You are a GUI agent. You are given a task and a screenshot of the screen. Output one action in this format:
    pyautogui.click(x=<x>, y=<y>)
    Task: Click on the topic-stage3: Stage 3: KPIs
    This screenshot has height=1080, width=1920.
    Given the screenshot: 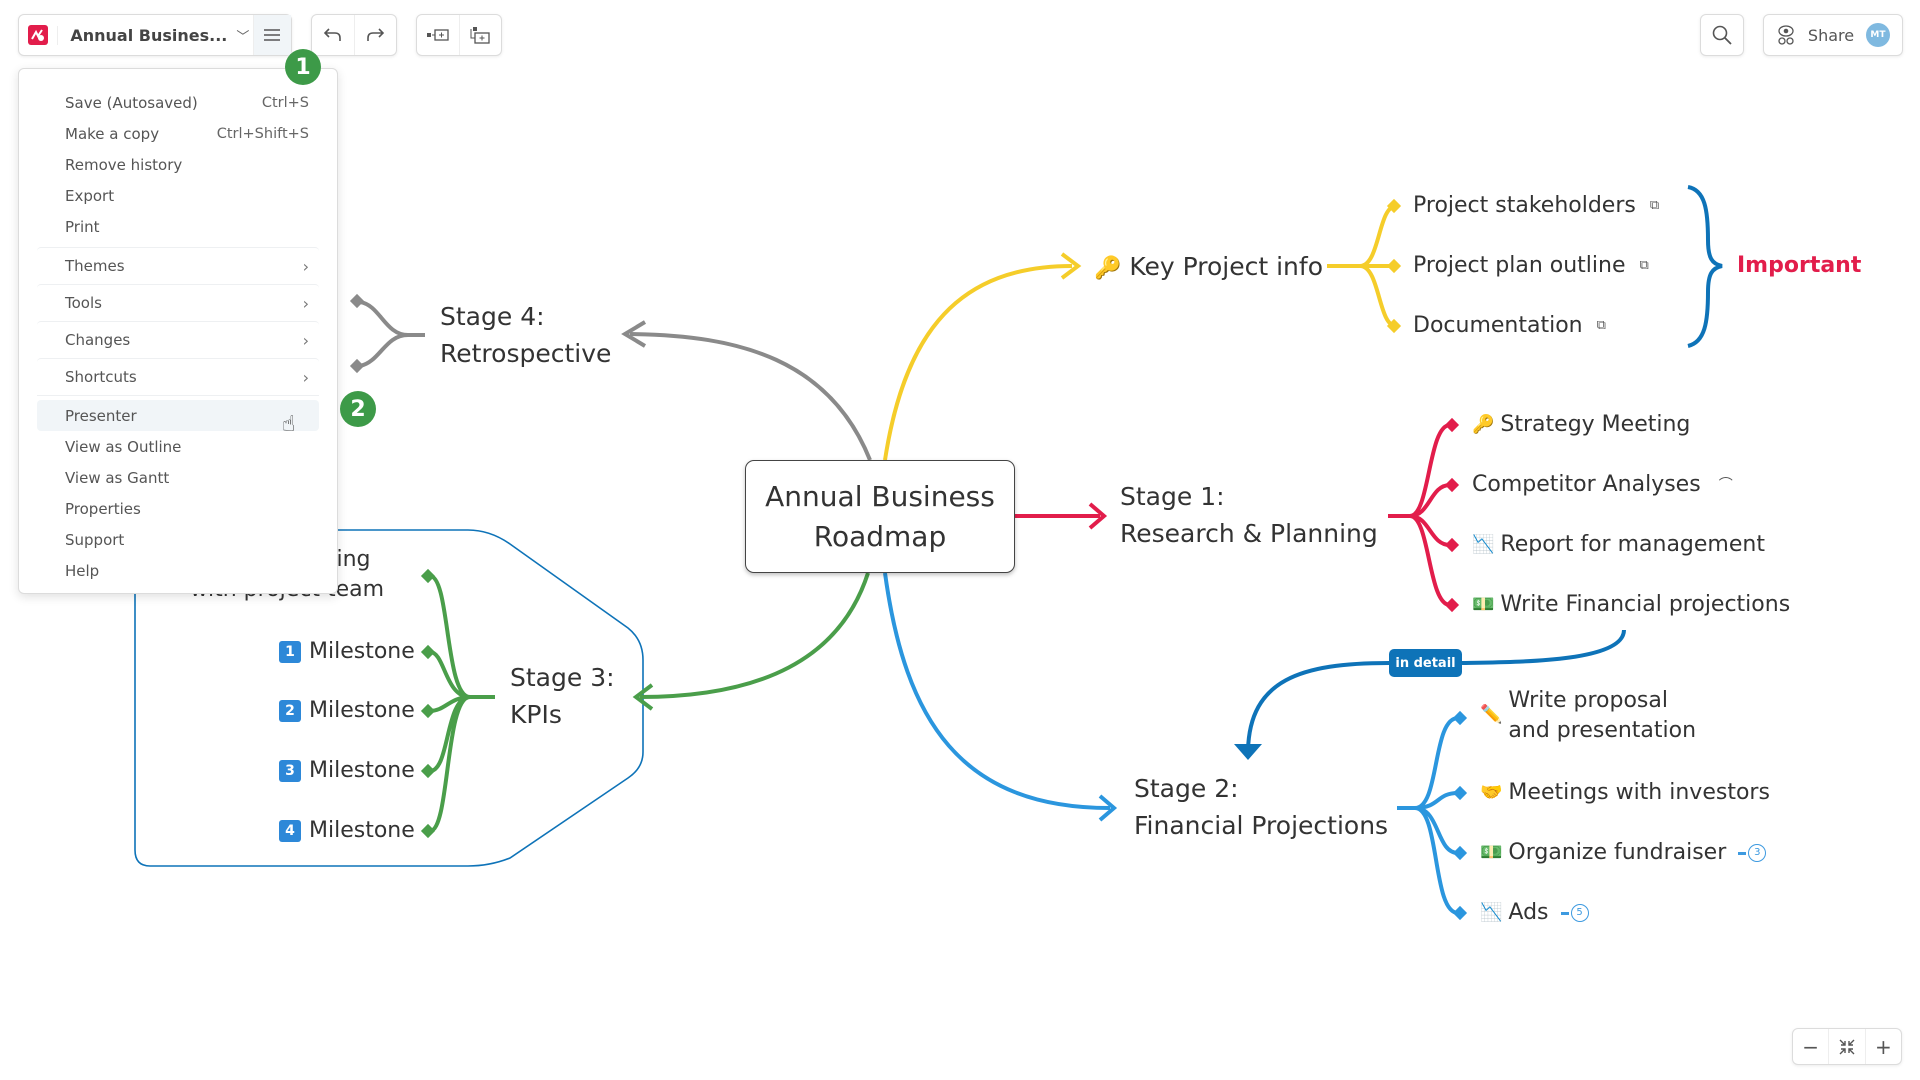 What is the action you would take?
    pyautogui.click(x=562, y=696)
    